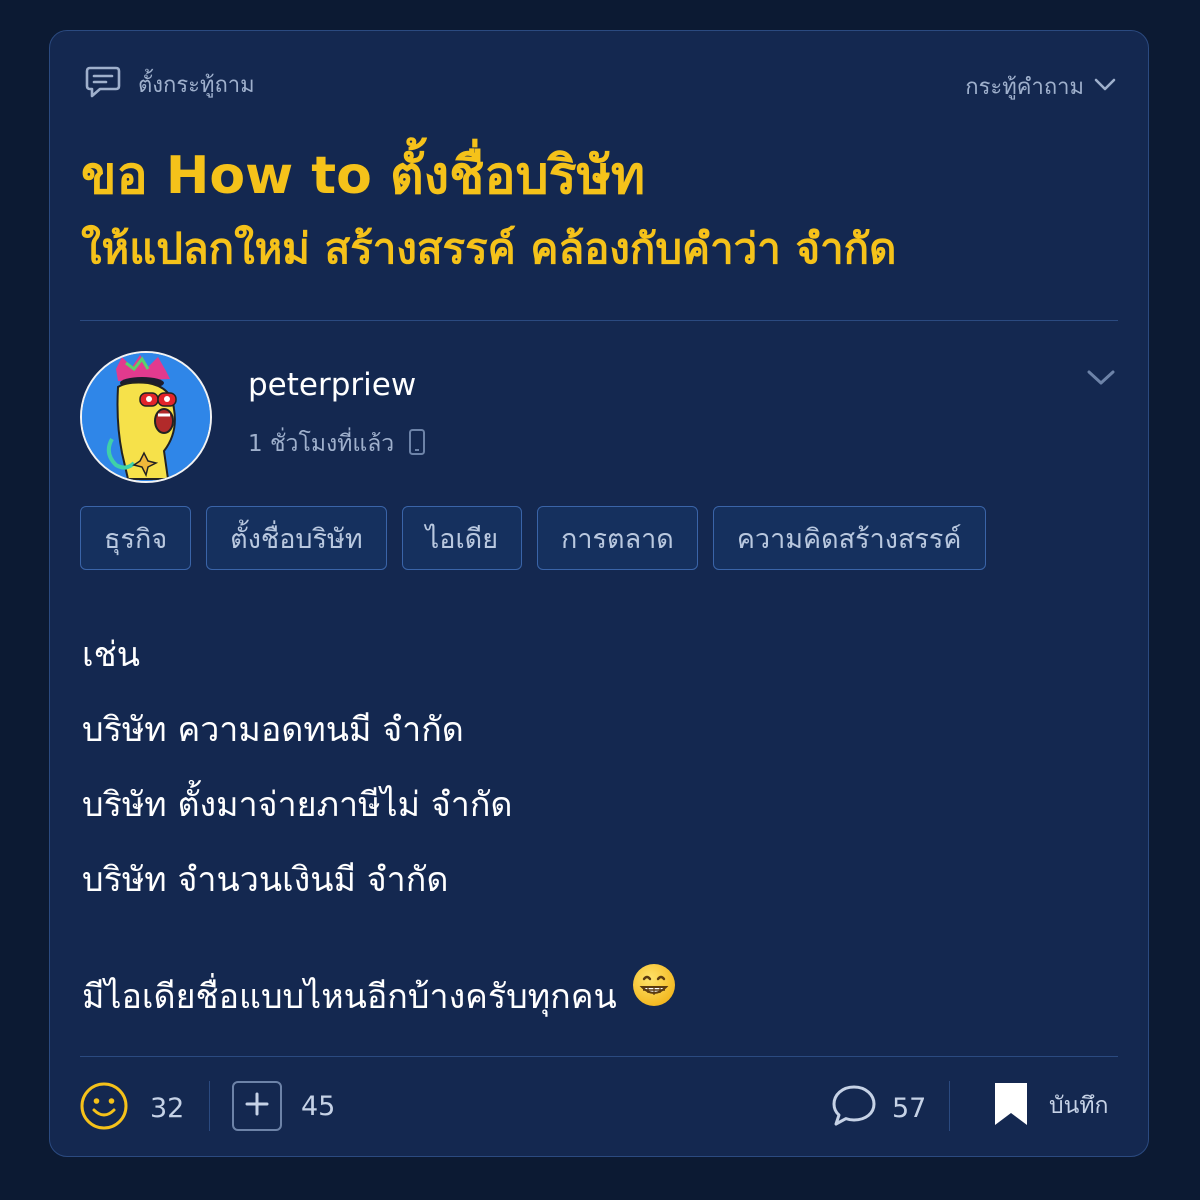 Image resolution: width=1200 pixels, height=1200 pixels. Describe the element at coordinates (283, 1106) in the screenshot. I see `vote-group: 45` at that location.